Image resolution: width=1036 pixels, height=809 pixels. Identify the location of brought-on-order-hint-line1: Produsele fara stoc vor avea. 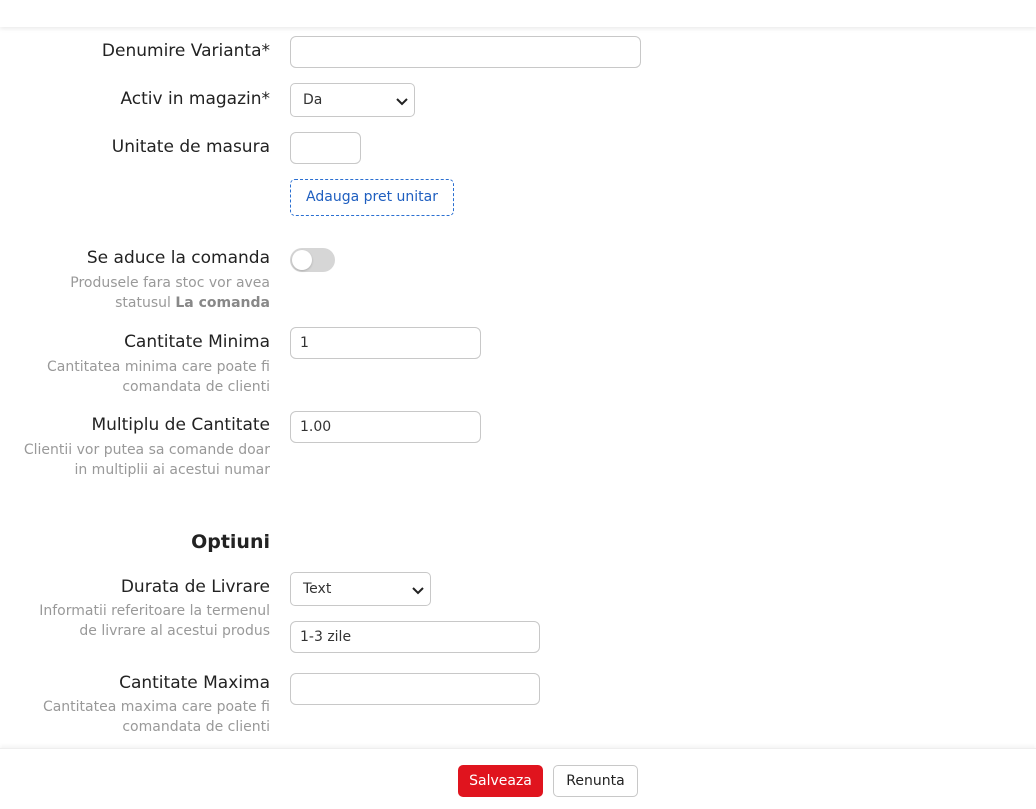
(170, 283).